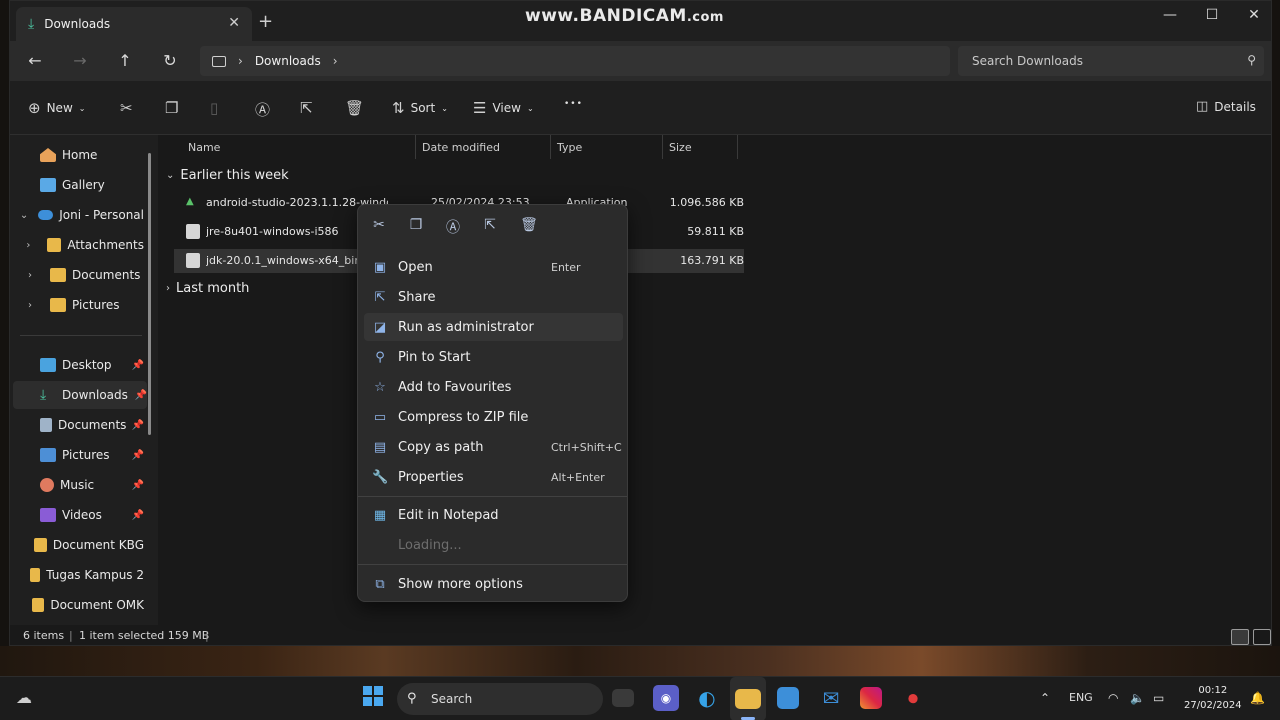 This screenshot has height=720, width=1280. What do you see at coordinates (77, 275) in the screenshot?
I see `sidebar-item-onedrive-documents: › Documents` at bounding box center [77, 275].